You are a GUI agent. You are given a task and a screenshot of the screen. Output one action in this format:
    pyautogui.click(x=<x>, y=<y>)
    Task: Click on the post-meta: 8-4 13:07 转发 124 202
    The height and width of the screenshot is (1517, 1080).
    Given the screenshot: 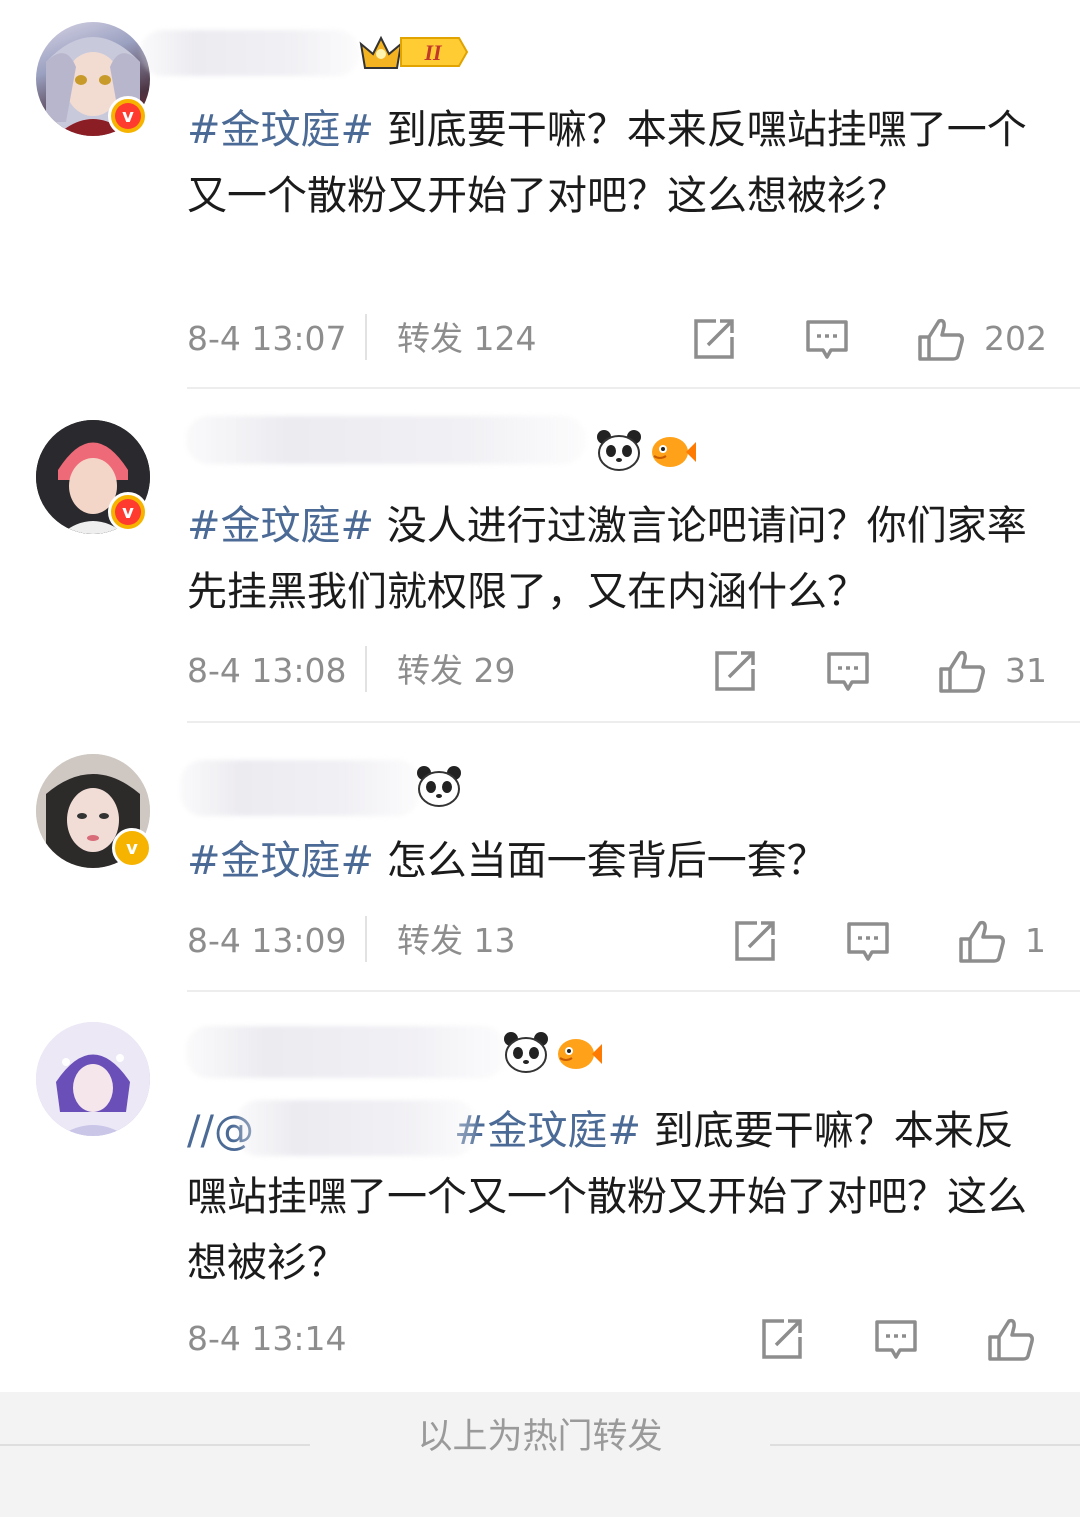 What is the action you would take?
    pyautogui.click(x=617, y=339)
    